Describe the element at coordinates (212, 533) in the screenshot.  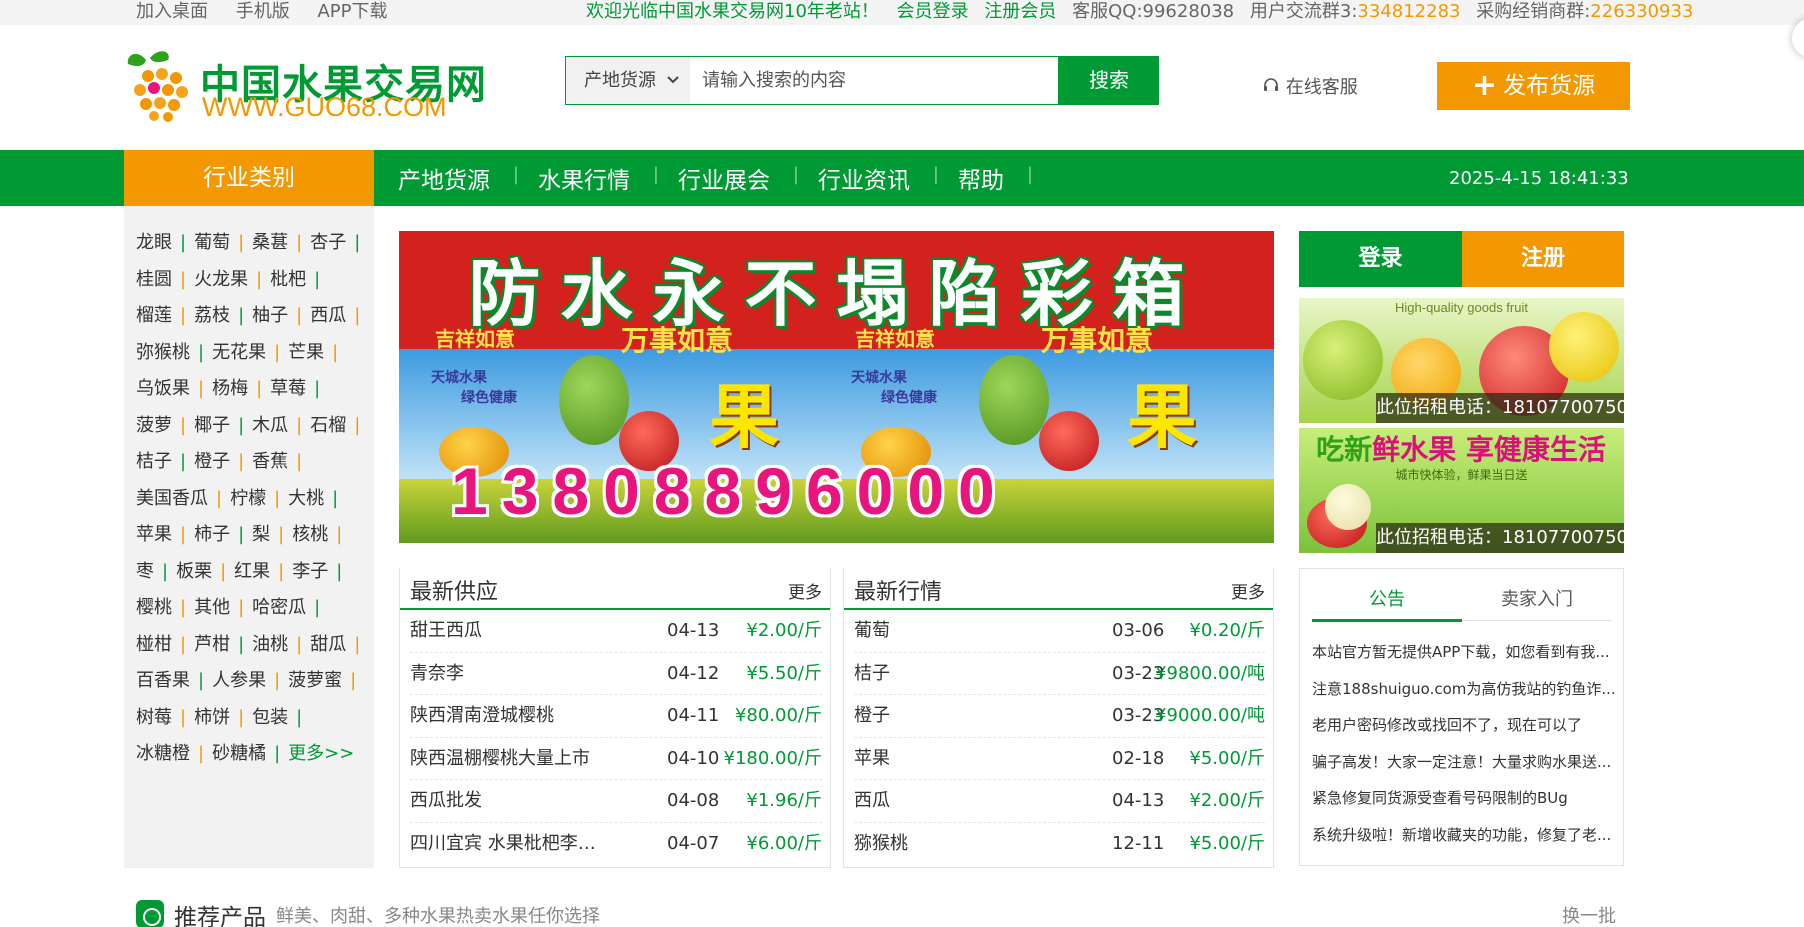
I see `category-item: 柿子` at that location.